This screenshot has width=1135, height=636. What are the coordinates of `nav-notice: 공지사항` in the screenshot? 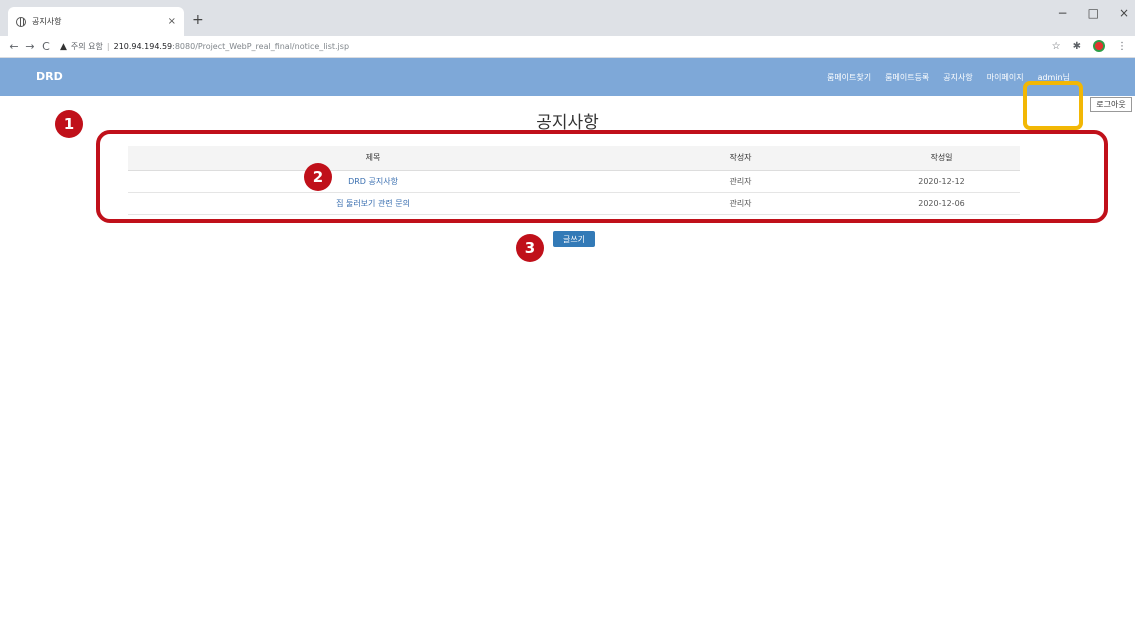 It's located at (957, 77).